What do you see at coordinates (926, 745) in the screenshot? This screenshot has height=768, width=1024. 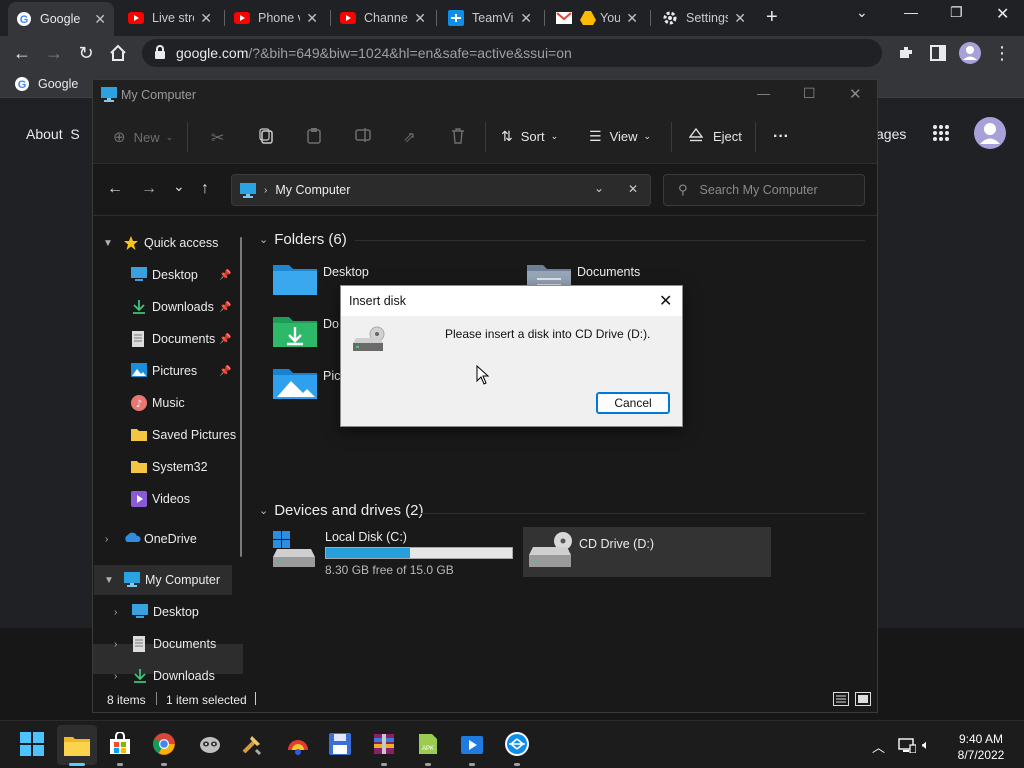 I see `volume-icon: 🔈︎` at bounding box center [926, 745].